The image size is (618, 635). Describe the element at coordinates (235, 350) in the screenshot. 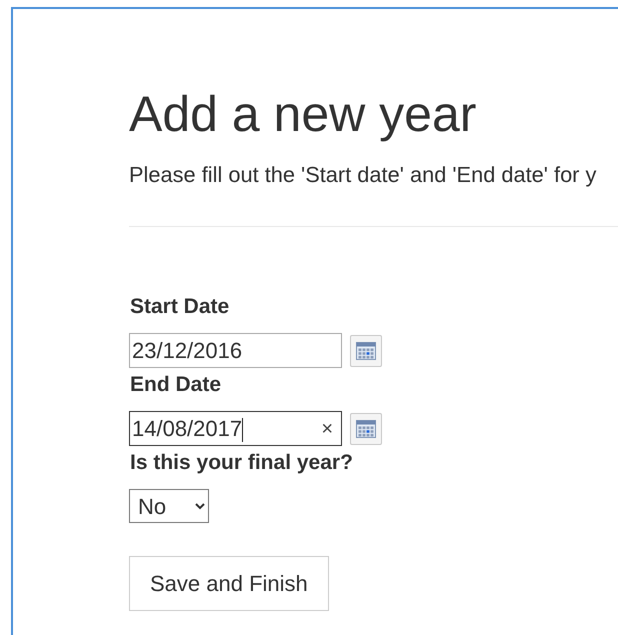

I see `date-input-field: 23/12/2016` at that location.